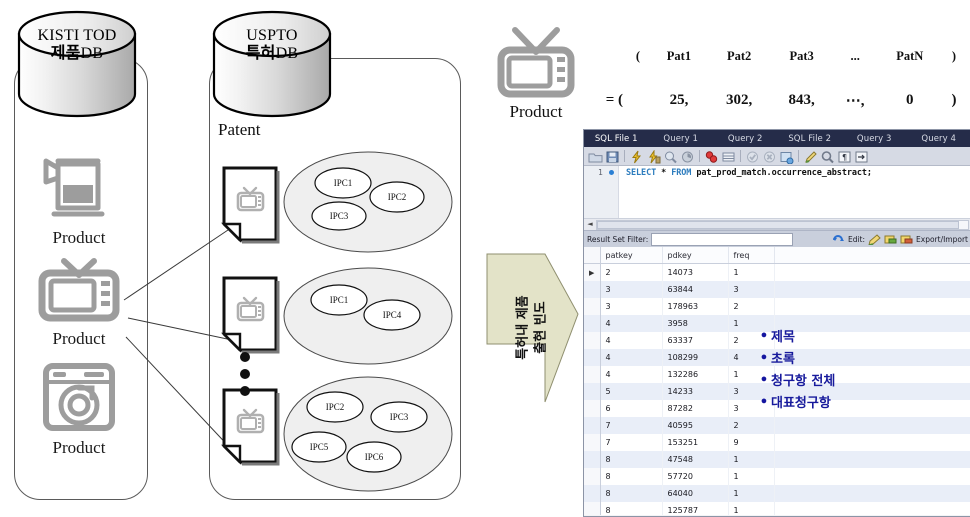 This screenshot has height=517, width=970. Describe the element at coordinates (777, 289) in the screenshot. I see `table-row: 3638443` at that location.